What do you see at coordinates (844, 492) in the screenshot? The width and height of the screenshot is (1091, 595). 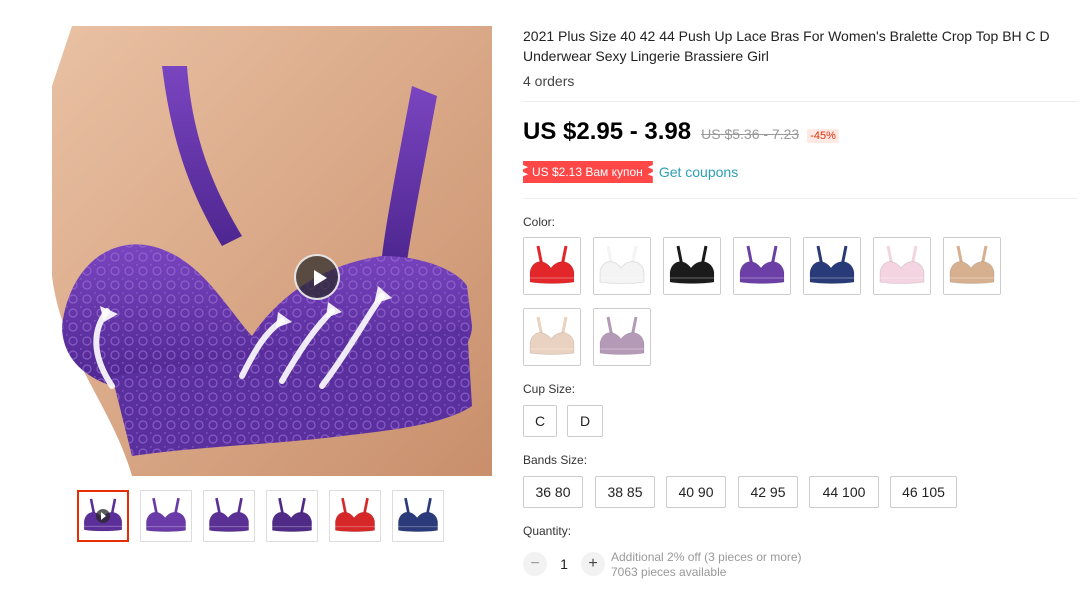 I see `bands-size-option: 44 100` at bounding box center [844, 492].